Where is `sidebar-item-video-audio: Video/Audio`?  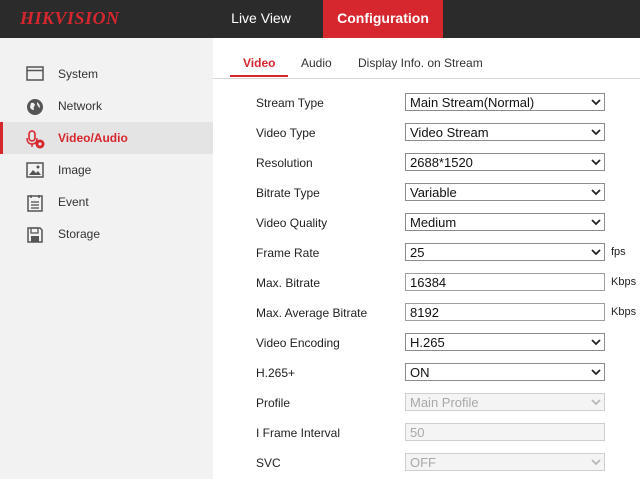 sidebar-item-video-audio: Video/Audio is located at coordinates (106, 138).